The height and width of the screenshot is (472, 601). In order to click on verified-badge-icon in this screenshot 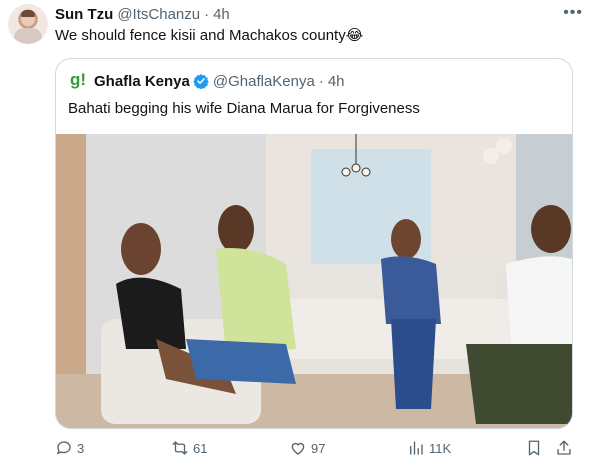, I will do `click(201, 81)`.